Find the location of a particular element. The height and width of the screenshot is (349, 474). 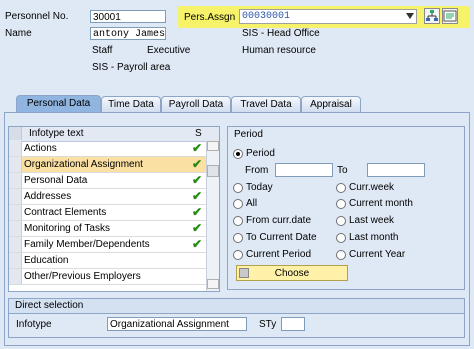

tab-travel-data: Travel Data is located at coordinates (266, 104).